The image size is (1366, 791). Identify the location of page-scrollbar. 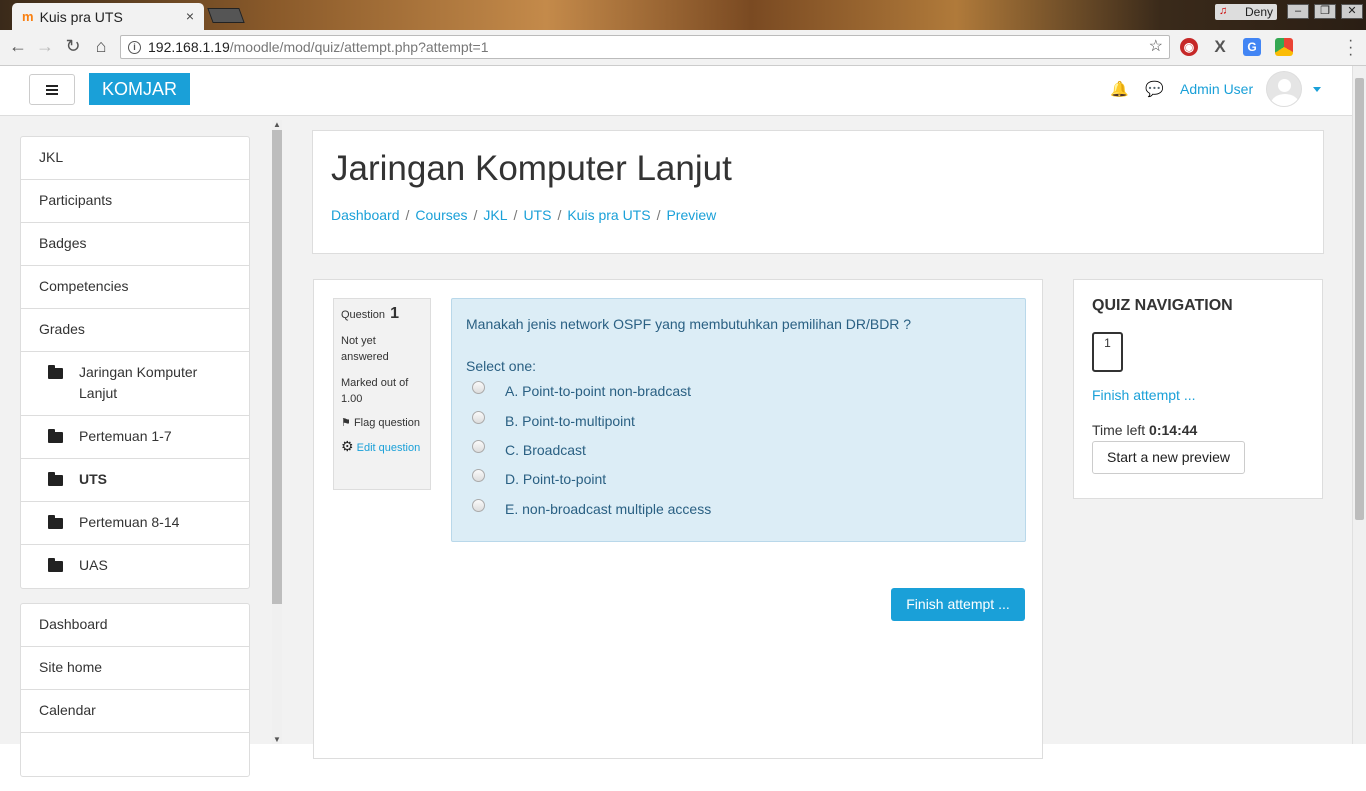
(1359, 405).